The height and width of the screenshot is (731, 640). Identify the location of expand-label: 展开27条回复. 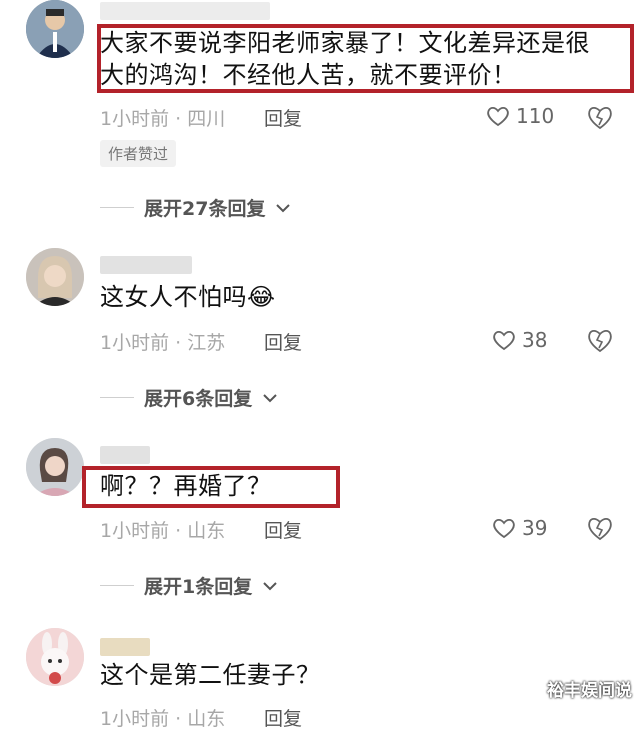
(205, 209).